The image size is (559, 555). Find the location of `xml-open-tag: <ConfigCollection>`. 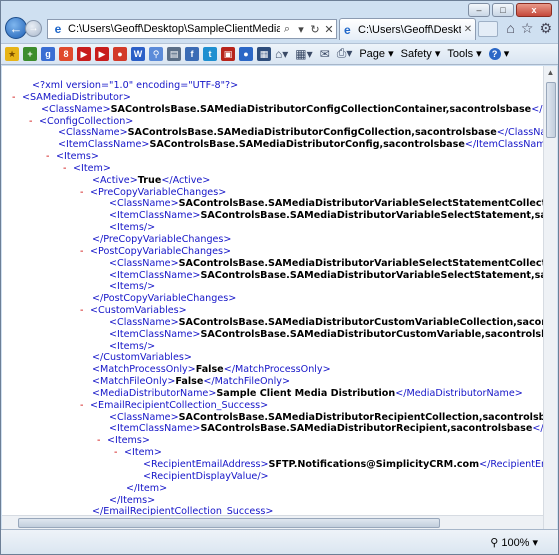

xml-open-tag: <ConfigCollection> is located at coordinates (86, 121).